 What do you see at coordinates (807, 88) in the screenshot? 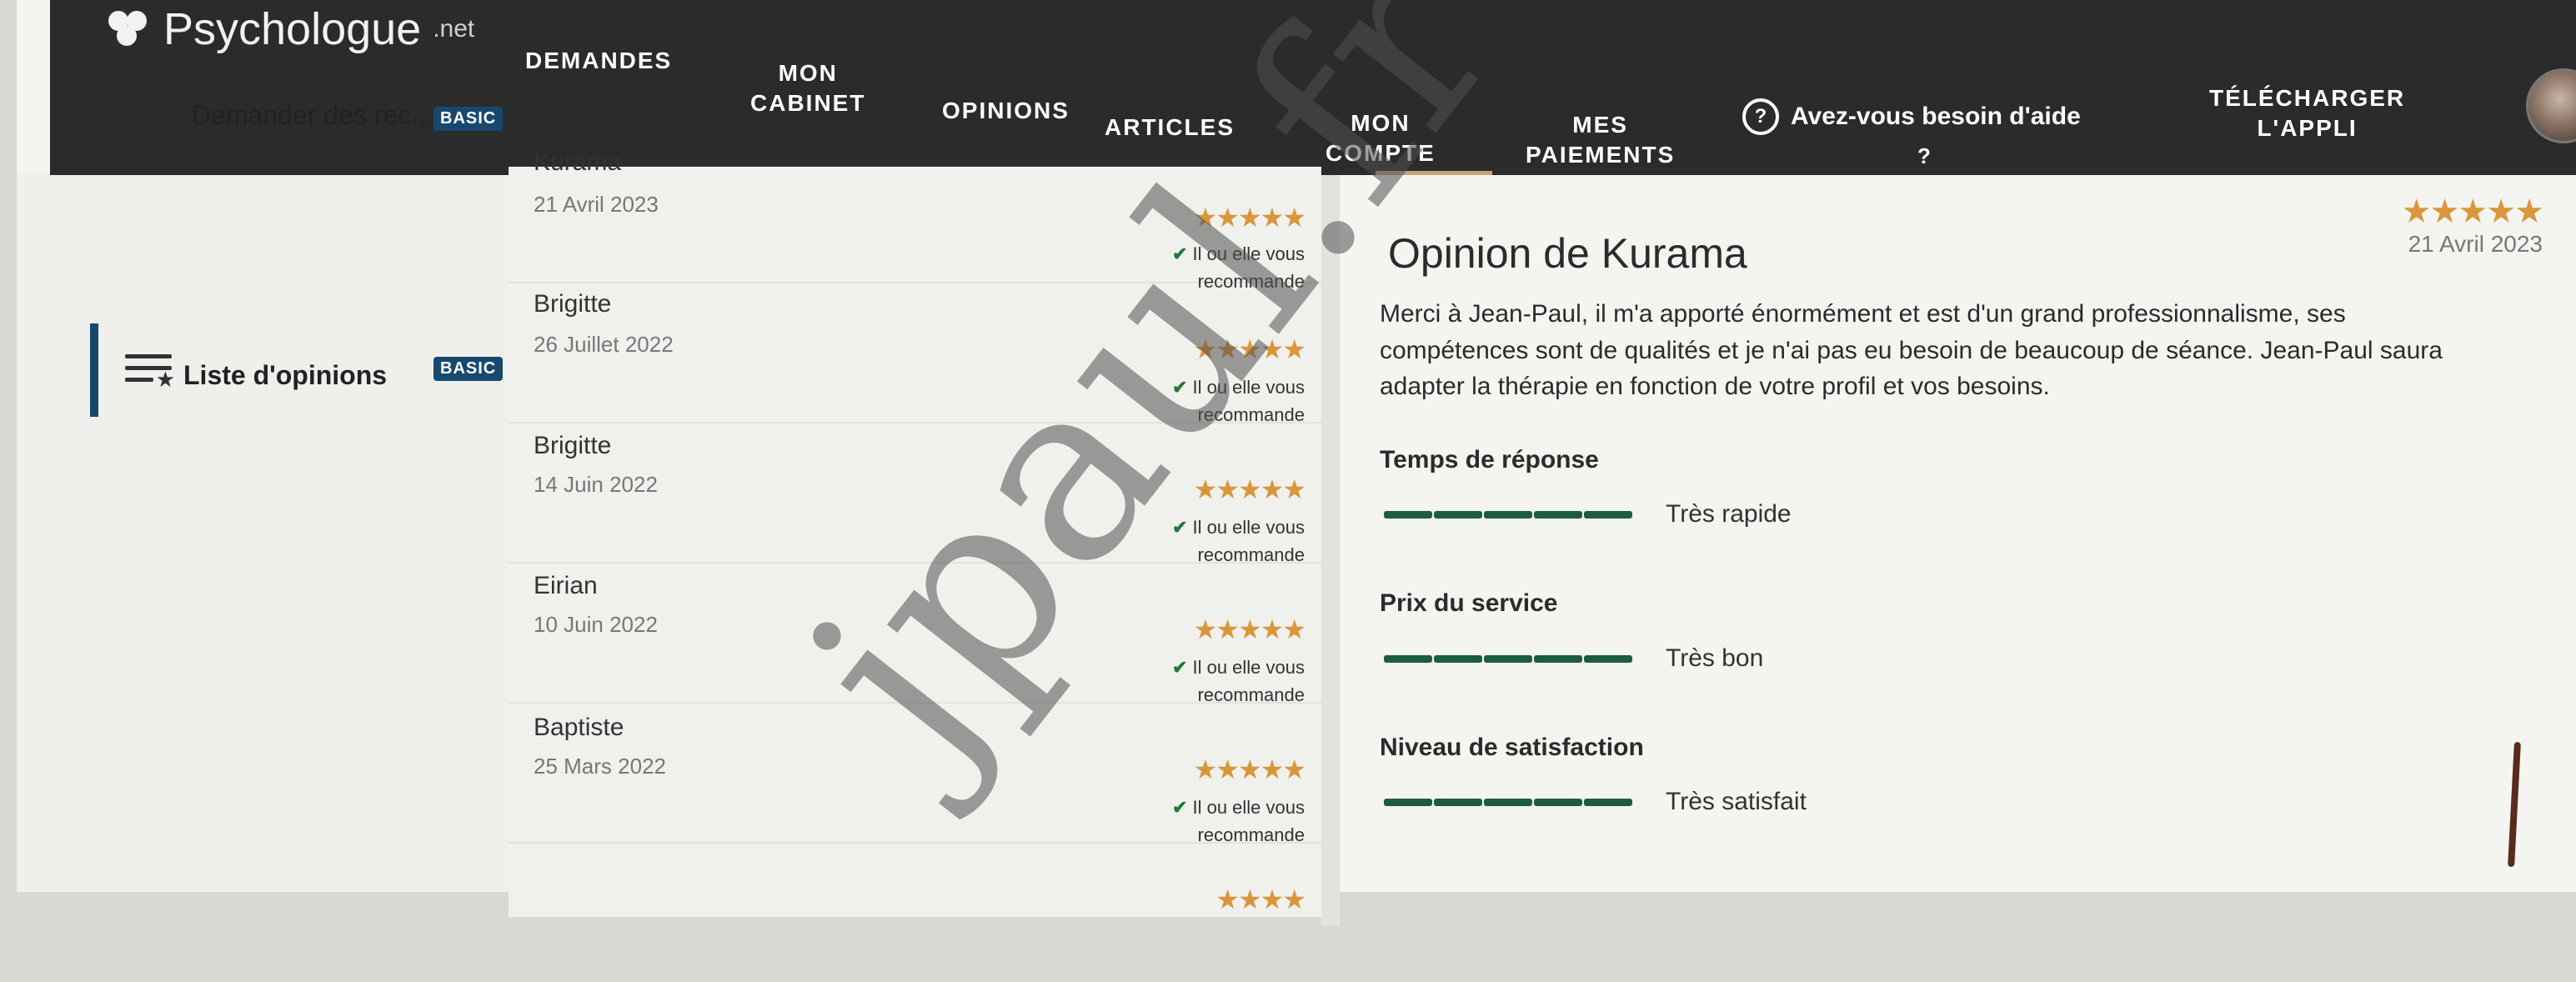
I see `nav-mon-cabinet: MON CABINET` at bounding box center [807, 88].